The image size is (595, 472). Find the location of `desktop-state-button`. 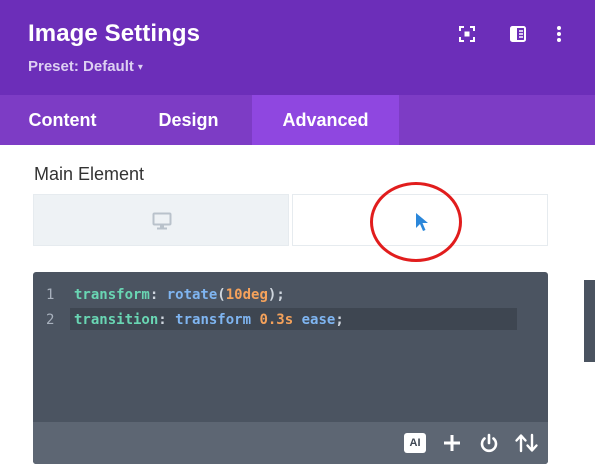

desktop-state-button is located at coordinates (161, 220).